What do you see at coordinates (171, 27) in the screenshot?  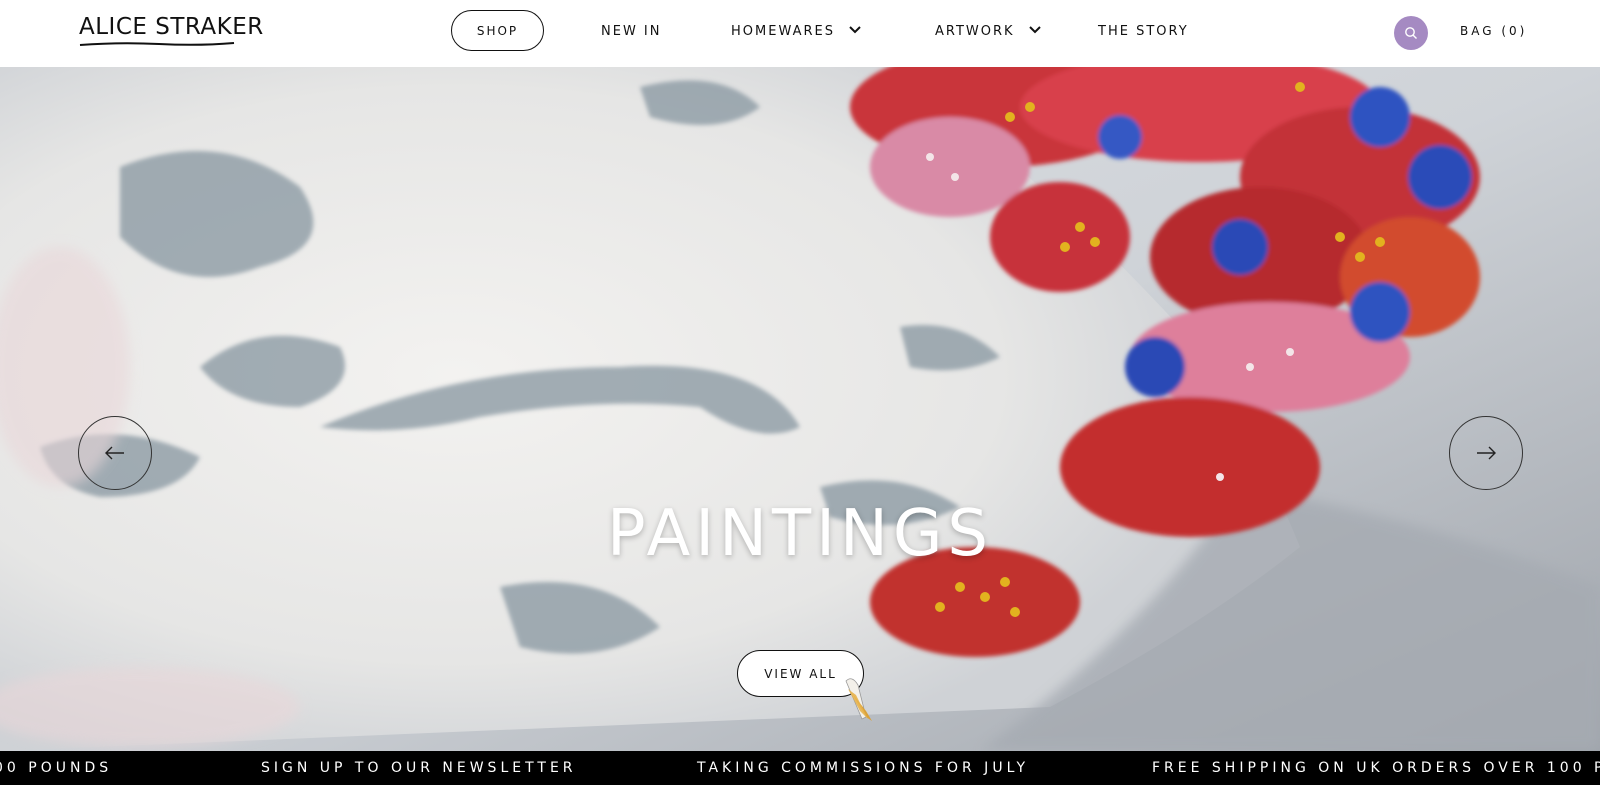 I see `site-logo: ALICE STRAKER` at bounding box center [171, 27].